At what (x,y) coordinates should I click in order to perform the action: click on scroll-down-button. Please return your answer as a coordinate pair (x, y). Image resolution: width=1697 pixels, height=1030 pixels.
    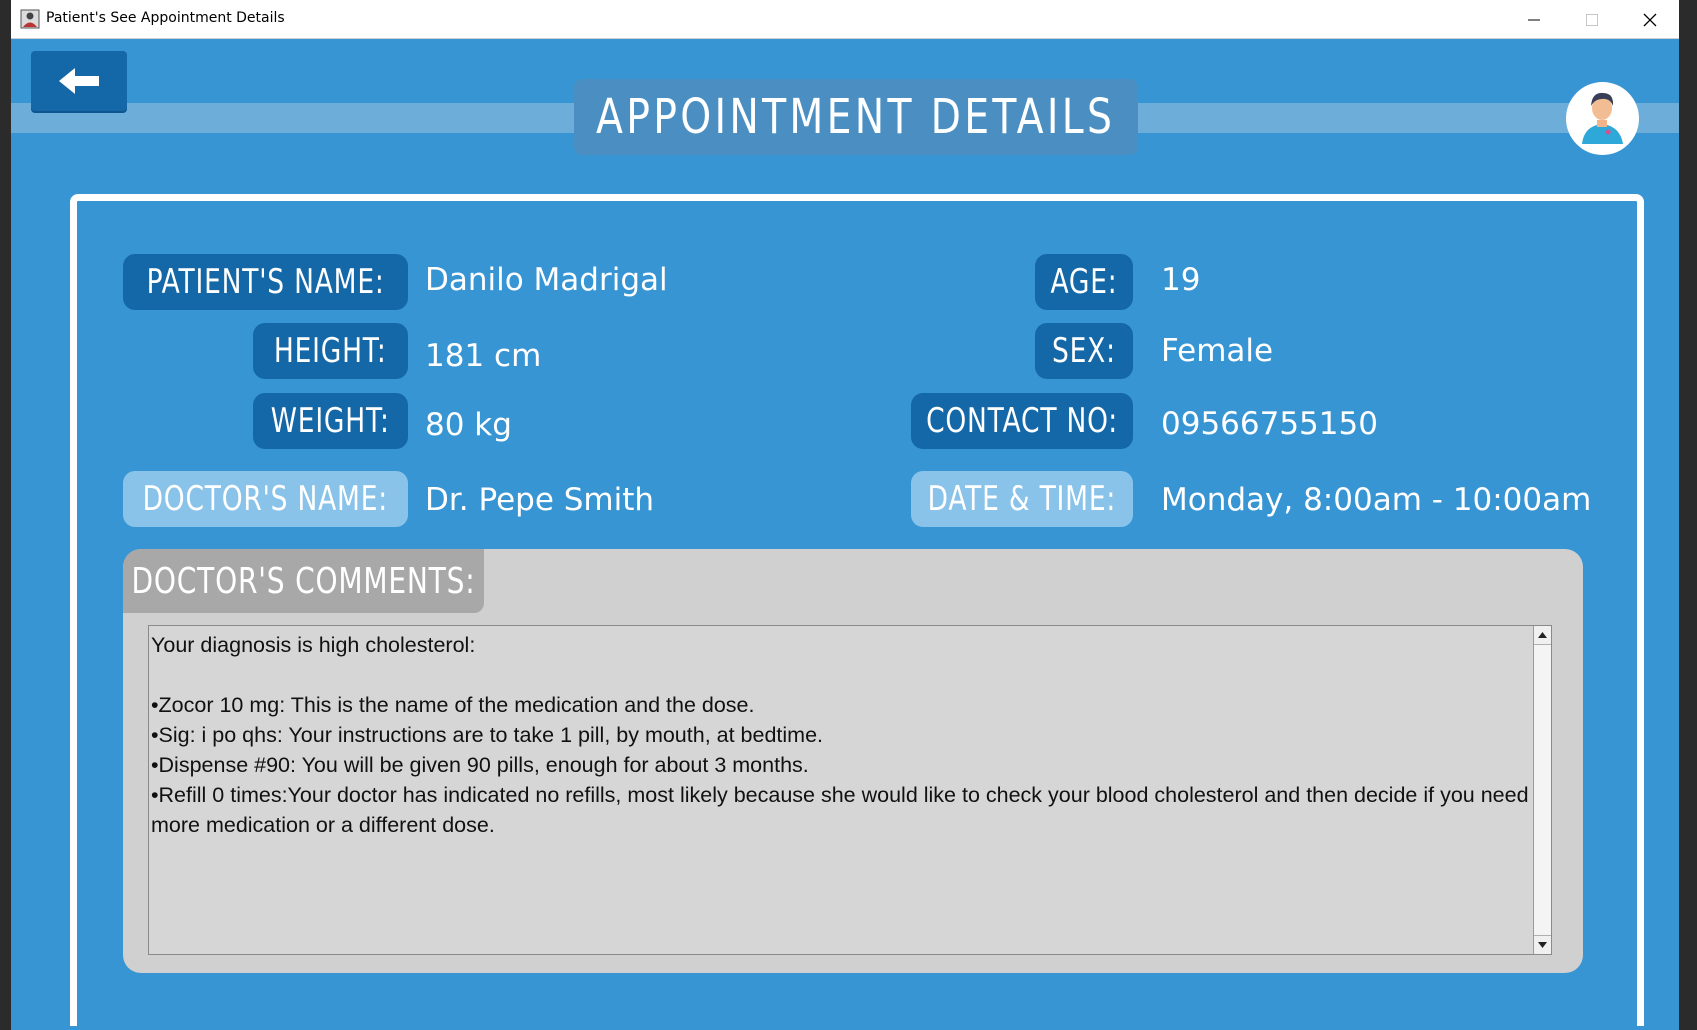
    Looking at the image, I should click on (1542, 944).